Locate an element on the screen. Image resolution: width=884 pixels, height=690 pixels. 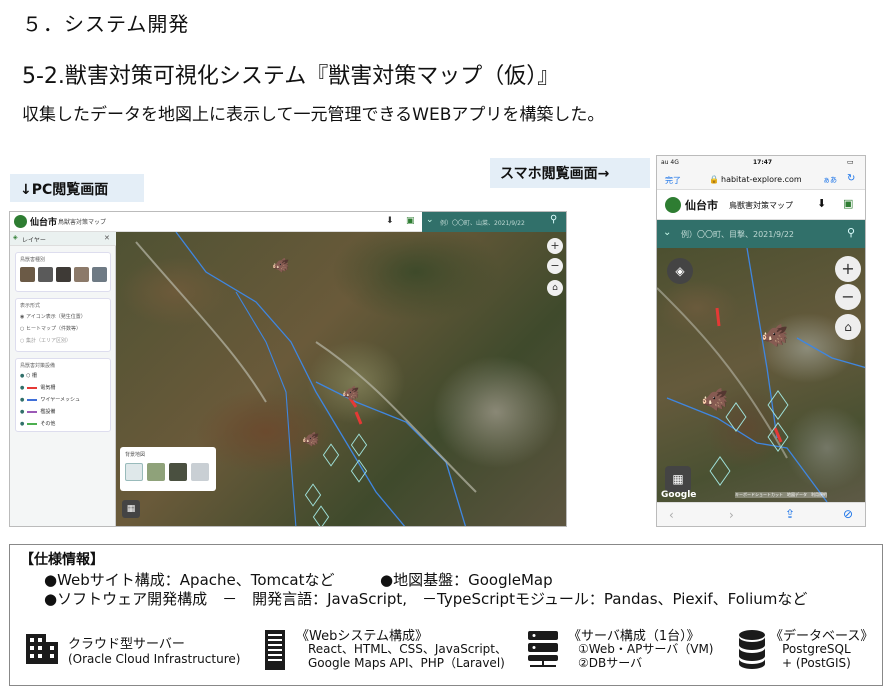
basemap-thumb-satellite is located at coordinates (178, 472).